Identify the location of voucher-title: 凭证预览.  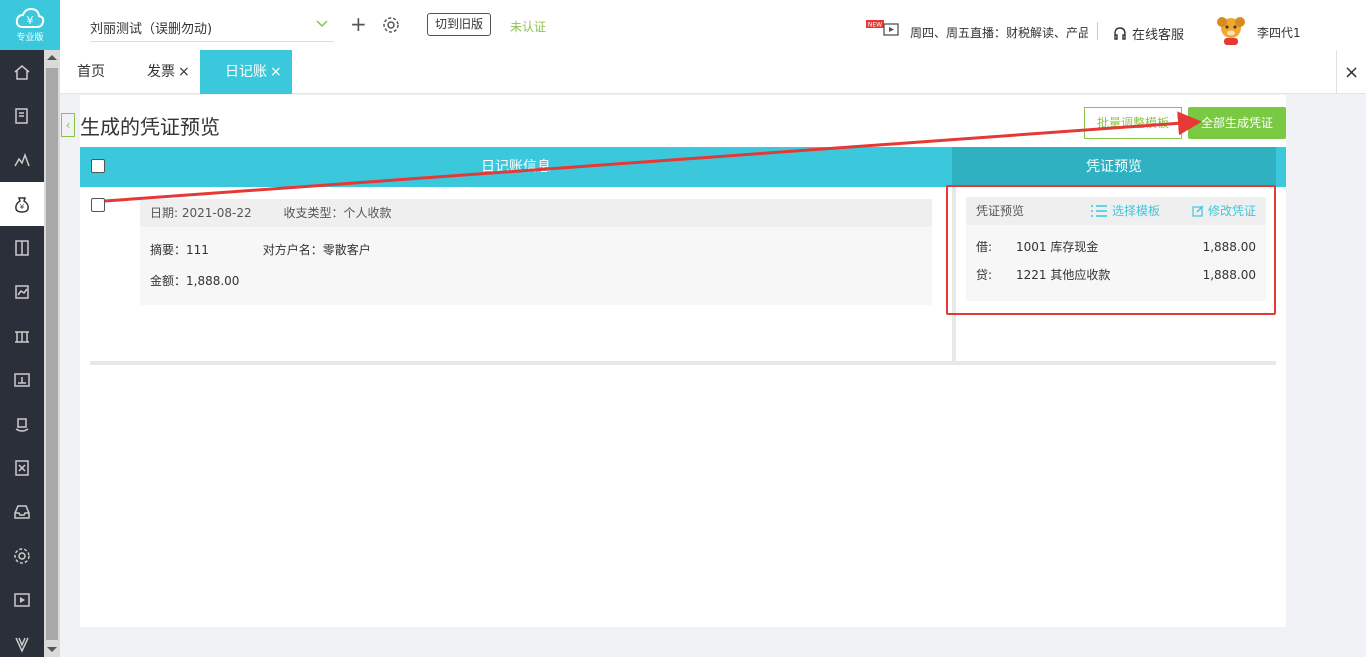
(1000, 211).